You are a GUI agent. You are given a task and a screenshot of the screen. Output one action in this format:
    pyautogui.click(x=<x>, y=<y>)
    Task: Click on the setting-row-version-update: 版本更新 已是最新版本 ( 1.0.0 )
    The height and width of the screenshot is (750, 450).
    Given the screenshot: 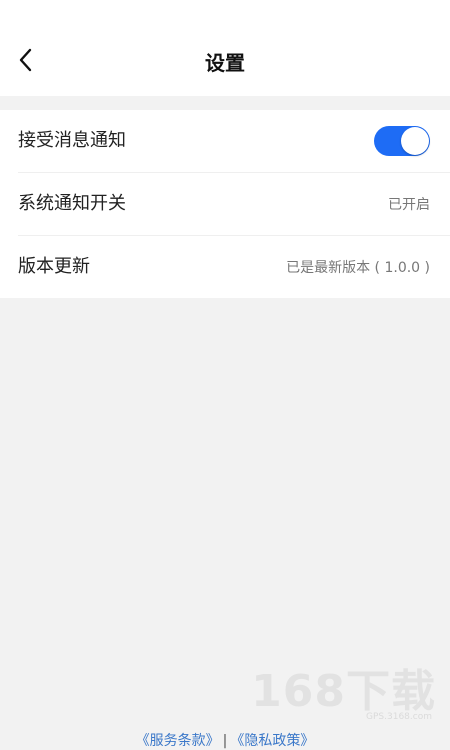 What is the action you would take?
    pyautogui.click(x=234, y=267)
    